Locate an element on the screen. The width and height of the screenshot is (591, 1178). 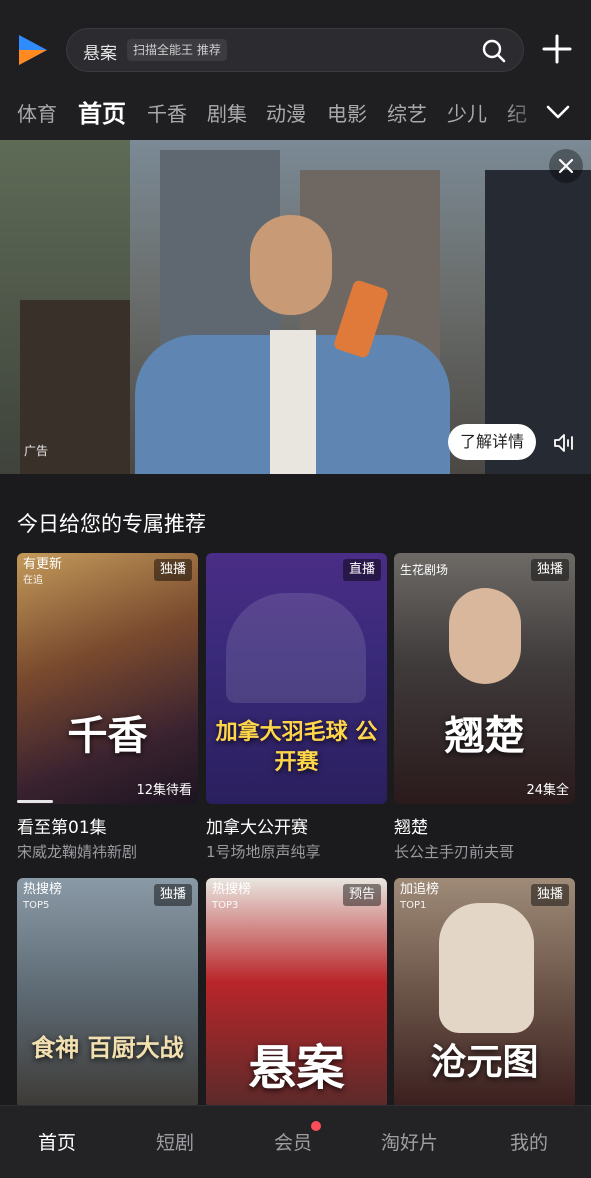
watch-progress is located at coordinates (35, 801).